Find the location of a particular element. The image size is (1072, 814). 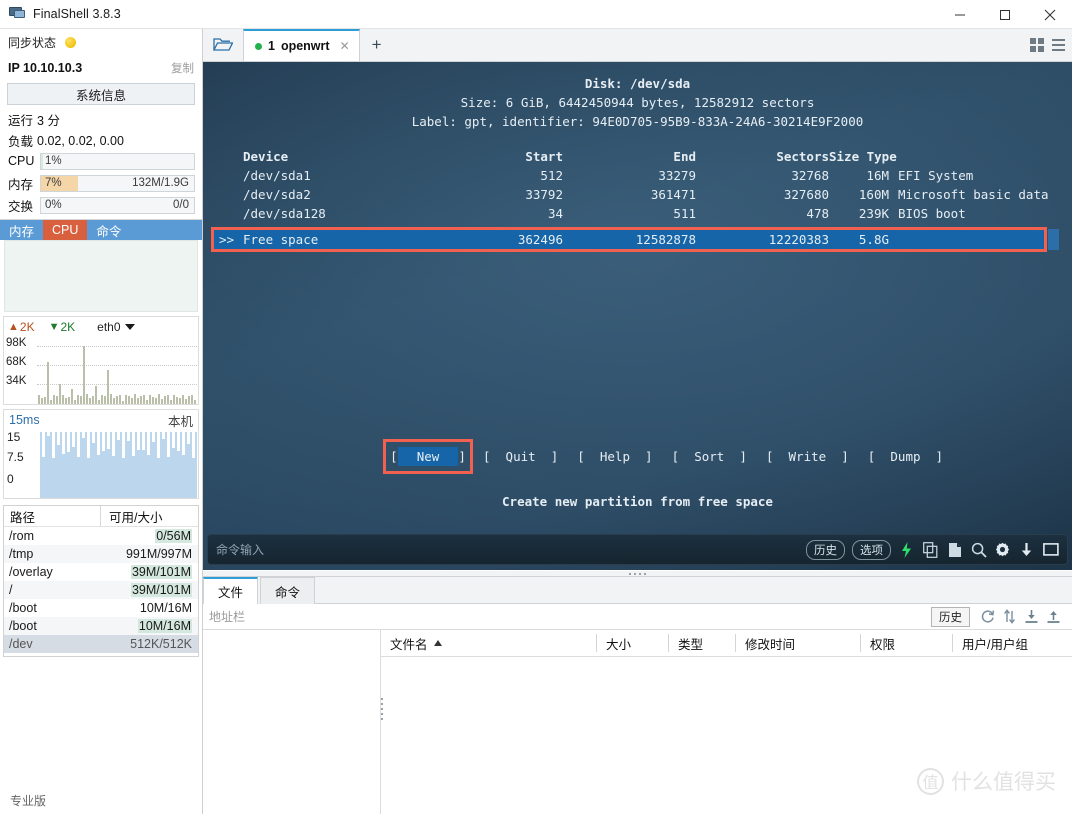

swap-meter-pct: 0% is located at coordinates (53, 204).